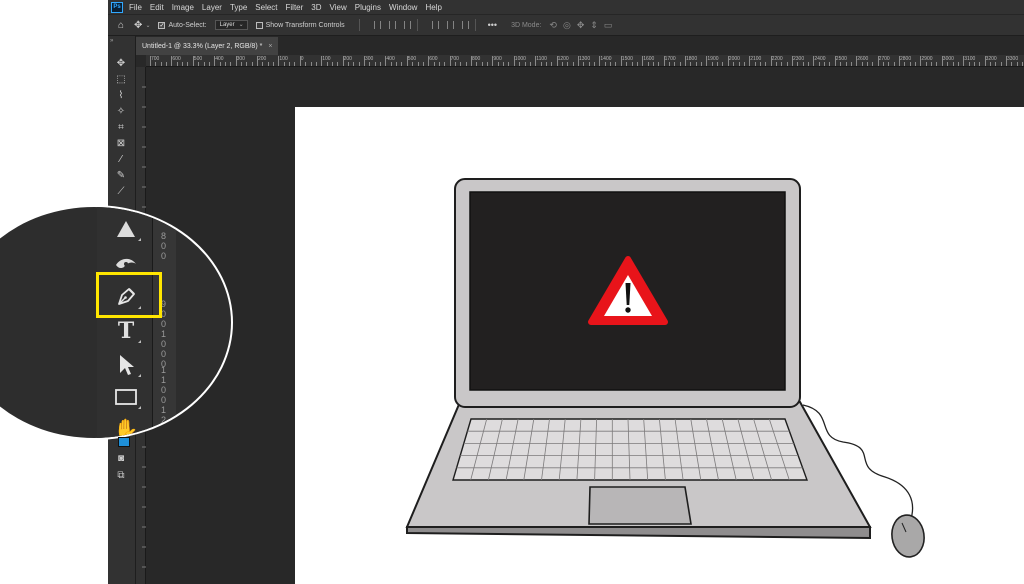 The image size is (1024, 584). Describe the element at coordinates (465, 25) in the screenshot. I see `align-bottom-icon` at that location.